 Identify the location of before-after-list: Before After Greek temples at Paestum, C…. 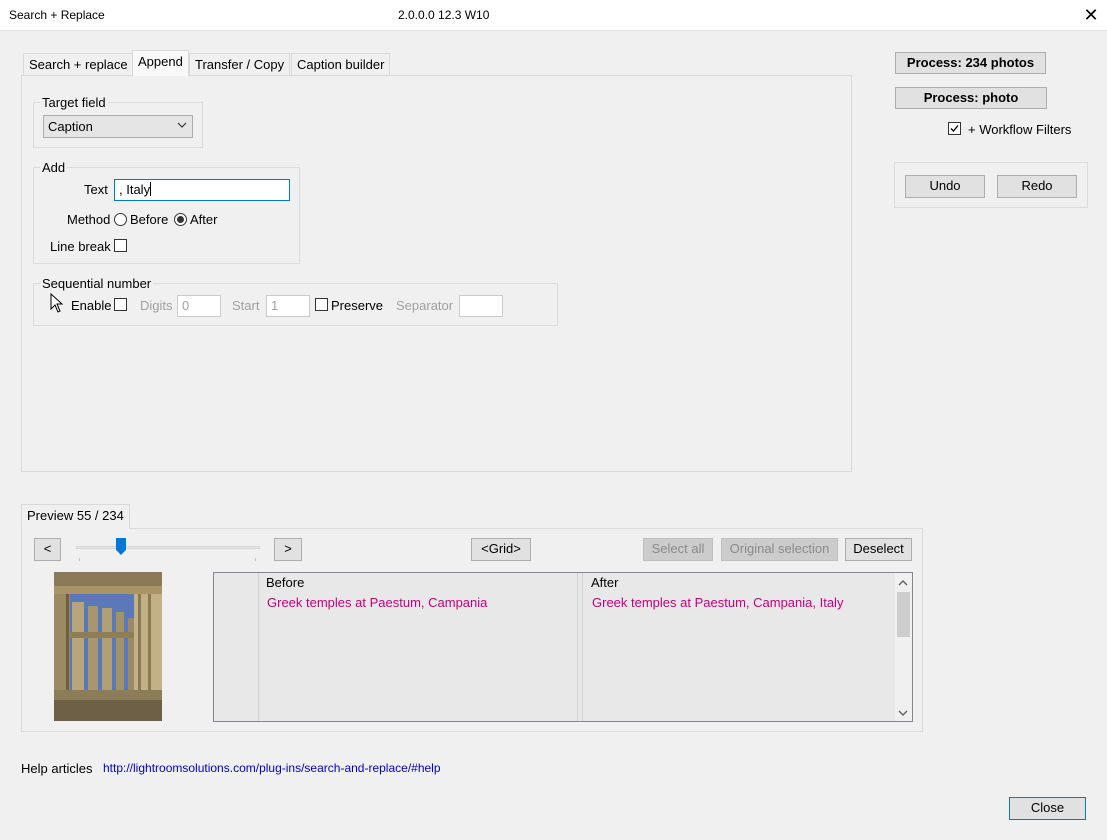
(563, 647).